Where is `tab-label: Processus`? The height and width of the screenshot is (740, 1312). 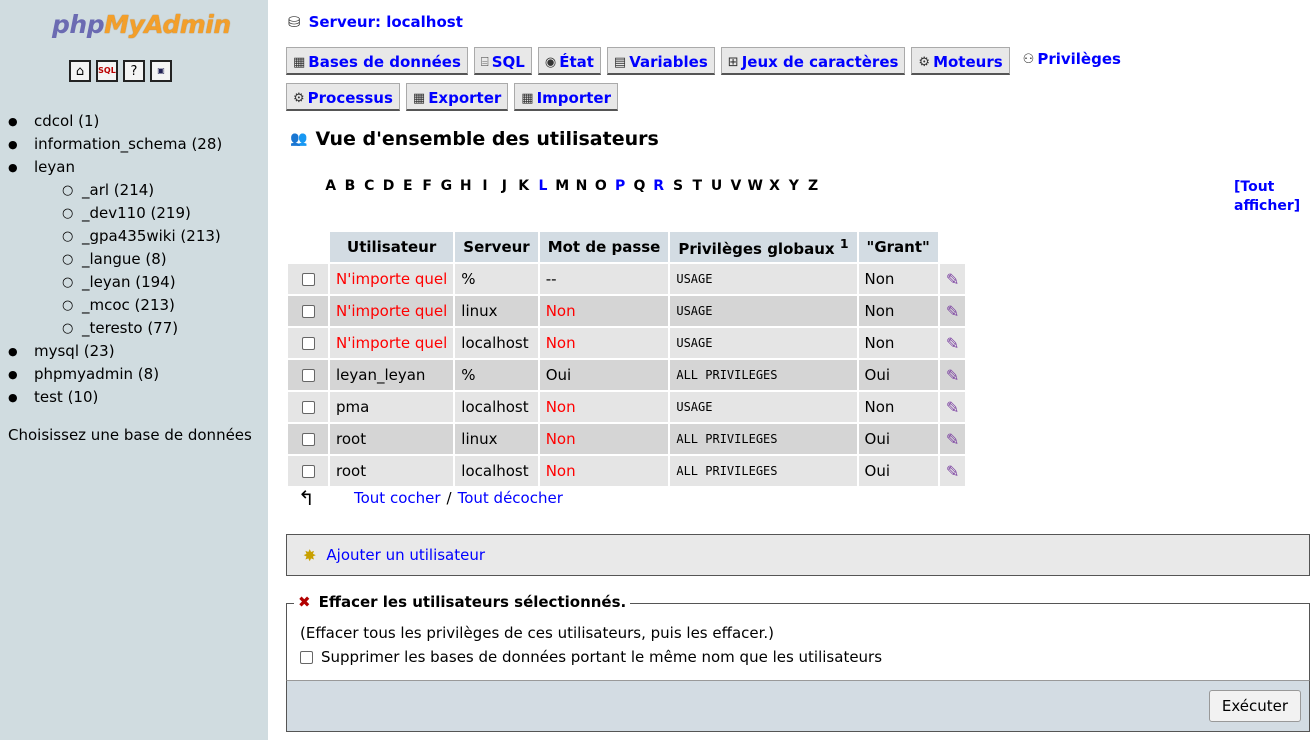 tab-label: Processus is located at coordinates (350, 98).